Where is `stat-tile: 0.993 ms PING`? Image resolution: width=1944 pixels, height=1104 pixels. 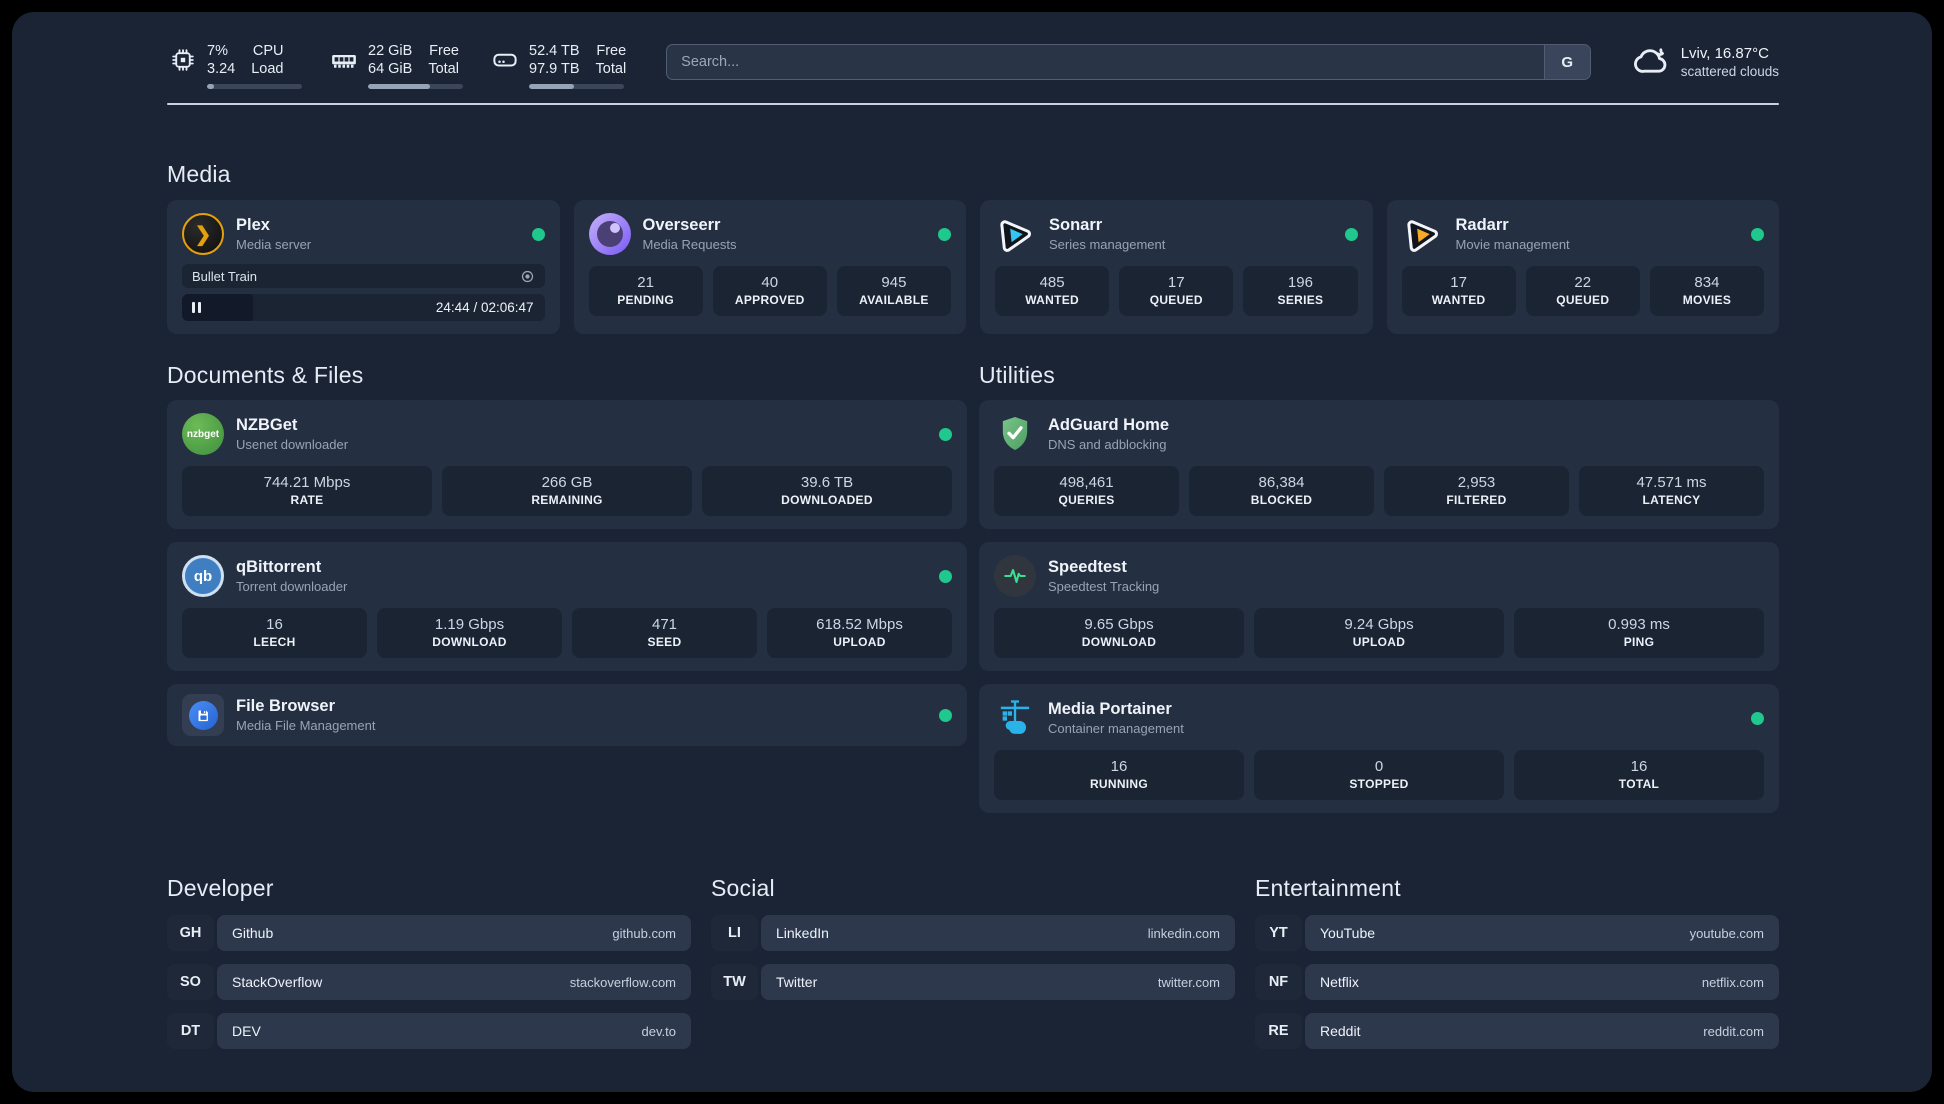
stat-tile: 0.993 ms PING is located at coordinates (1639, 633).